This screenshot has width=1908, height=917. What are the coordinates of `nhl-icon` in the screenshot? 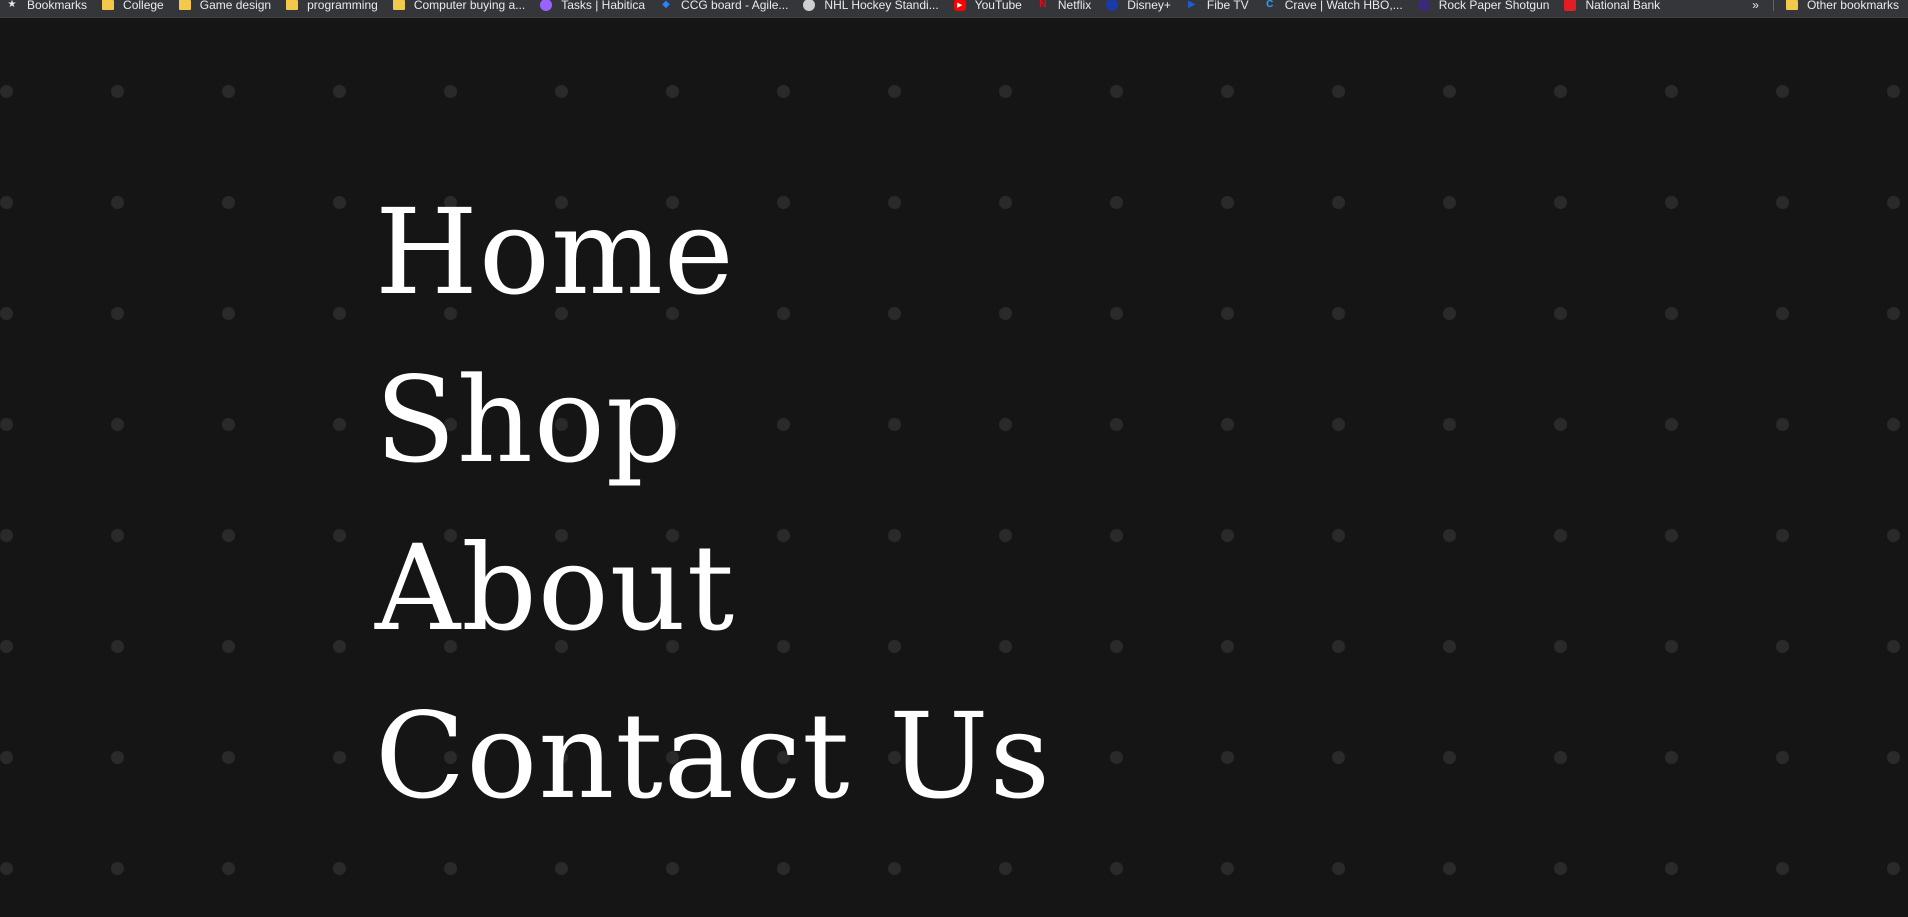 It's located at (809, 5).